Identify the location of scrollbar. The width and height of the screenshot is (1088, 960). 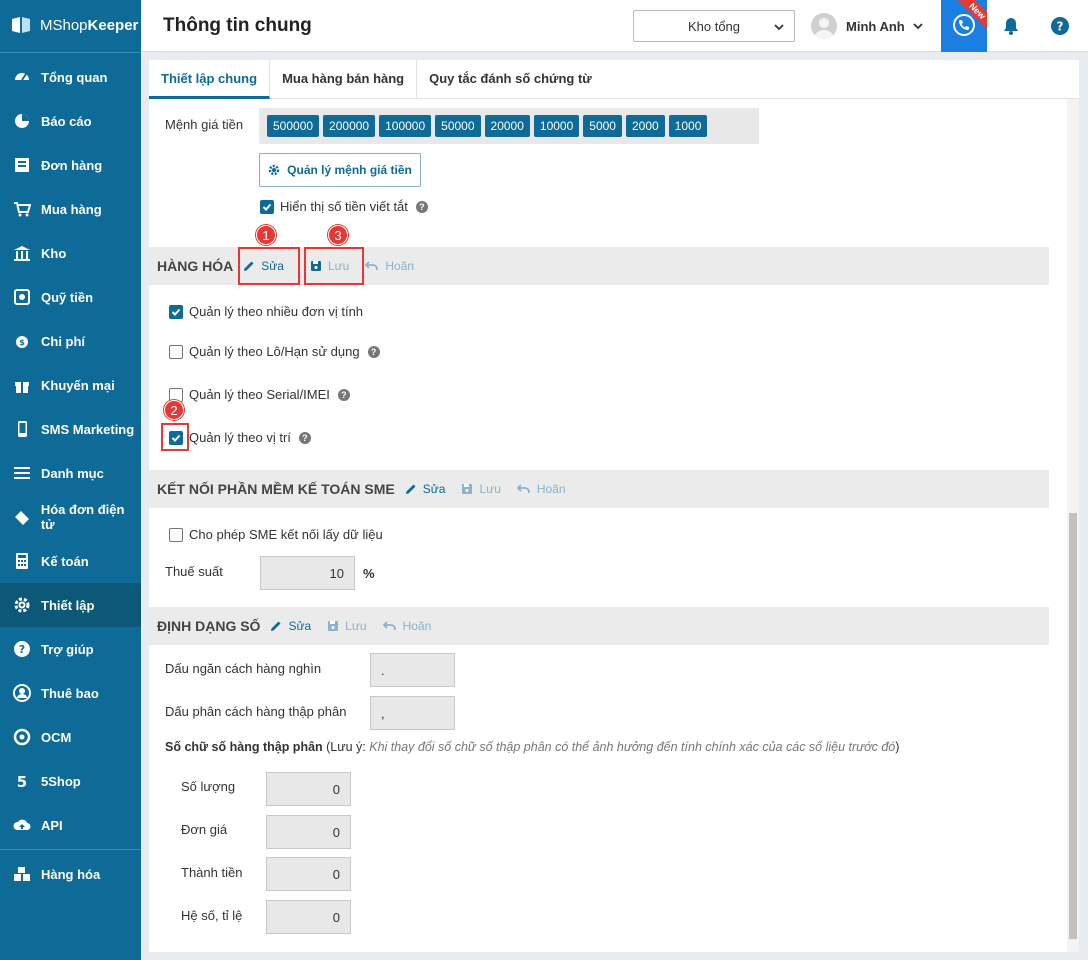
(1073, 525).